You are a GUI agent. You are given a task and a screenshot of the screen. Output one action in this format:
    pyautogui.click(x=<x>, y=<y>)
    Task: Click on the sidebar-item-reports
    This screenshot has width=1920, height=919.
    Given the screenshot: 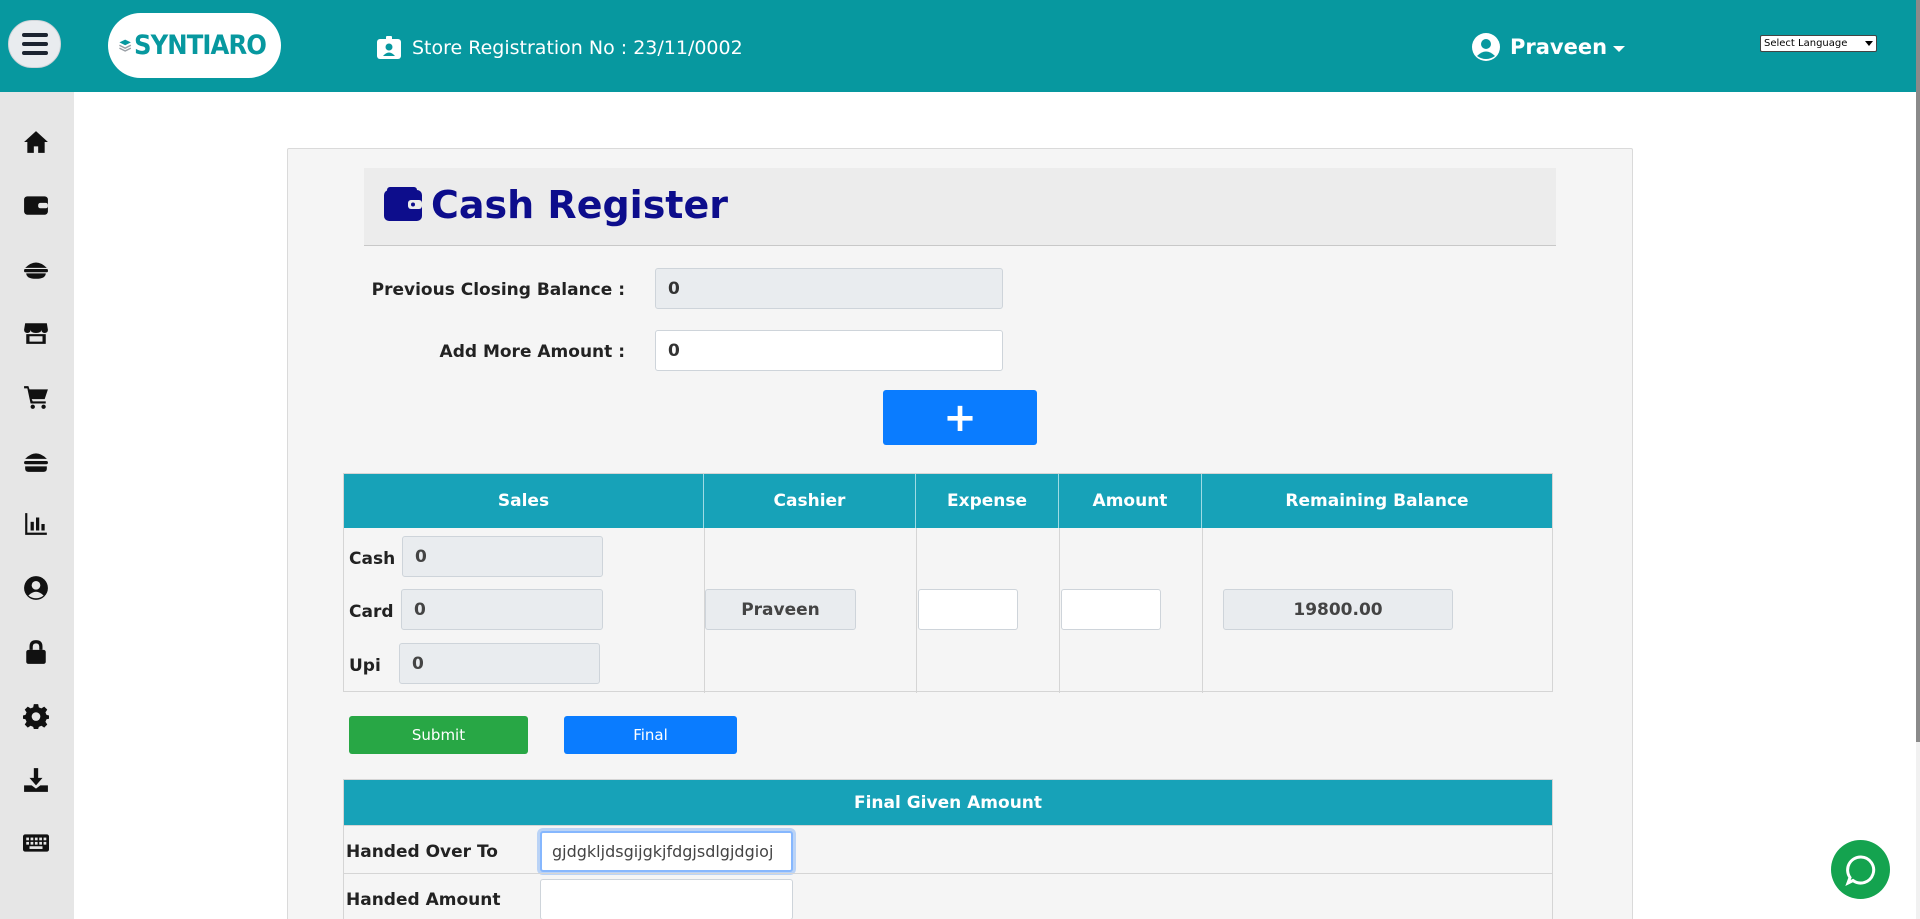 What is the action you would take?
    pyautogui.click(x=36, y=524)
    